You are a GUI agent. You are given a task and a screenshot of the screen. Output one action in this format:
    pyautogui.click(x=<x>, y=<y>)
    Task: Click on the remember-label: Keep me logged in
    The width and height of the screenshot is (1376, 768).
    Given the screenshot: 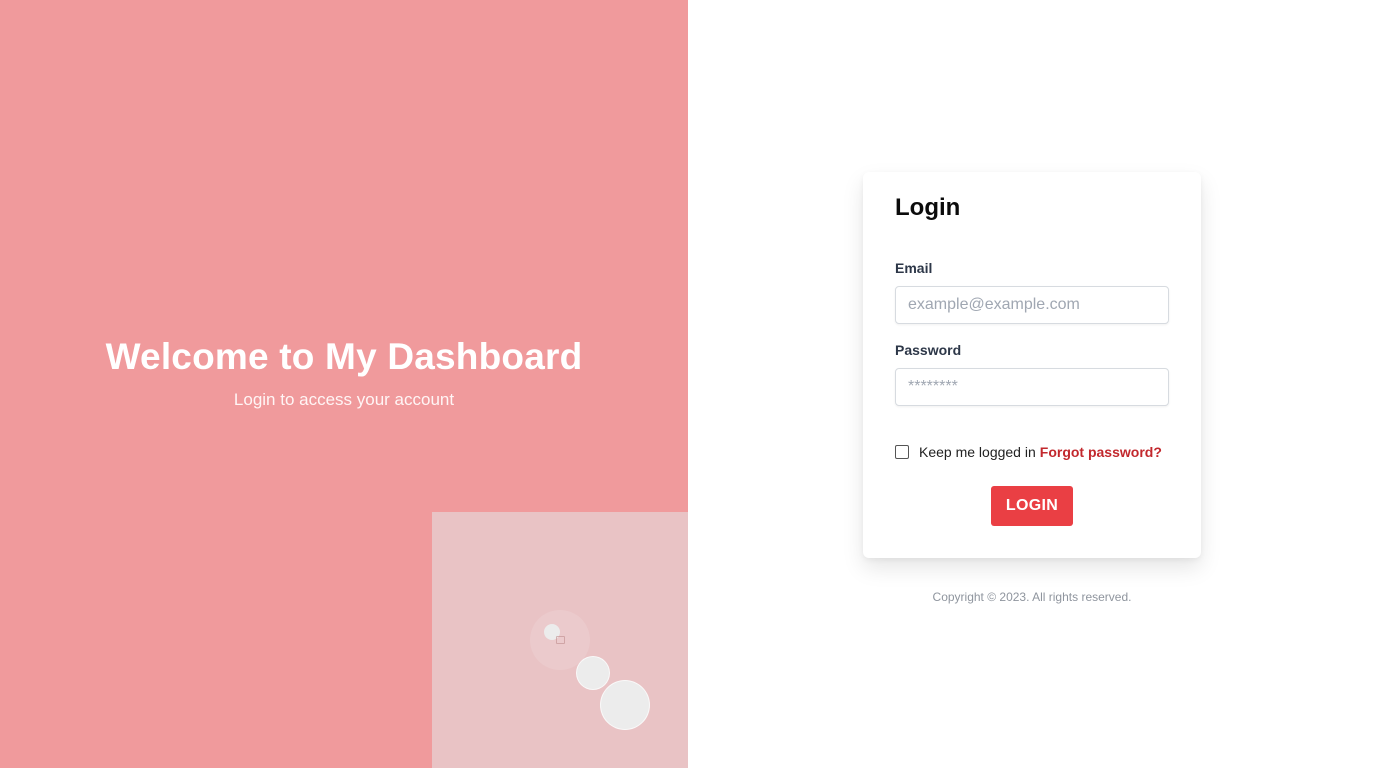 What is the action you would take?
    pyautogui.click(x=977, y=452)
    